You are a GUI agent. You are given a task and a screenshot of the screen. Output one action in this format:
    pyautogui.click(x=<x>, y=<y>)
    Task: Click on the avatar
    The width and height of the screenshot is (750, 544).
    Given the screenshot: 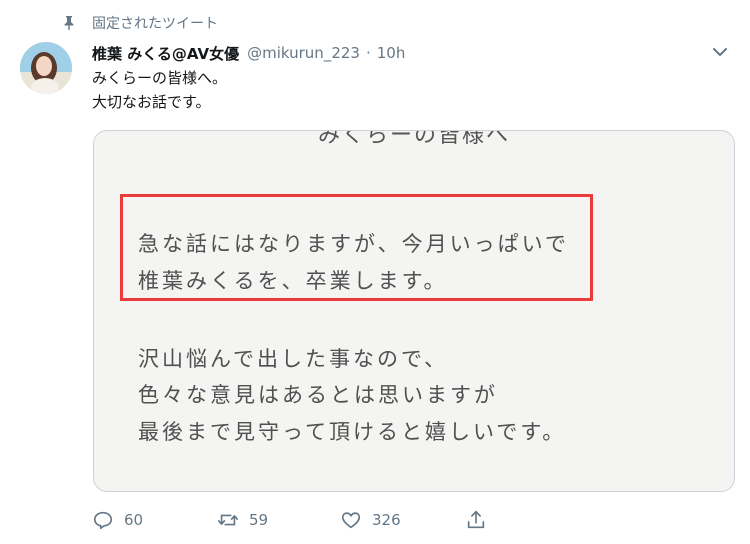 What is the action you would take?
    pyautogui.click(x=46, y=68)
    